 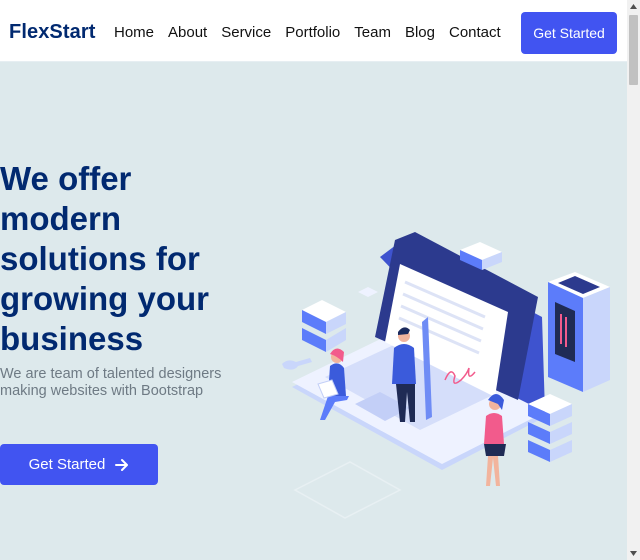 I want to click on floating-tile, so click(x=368, y=292).